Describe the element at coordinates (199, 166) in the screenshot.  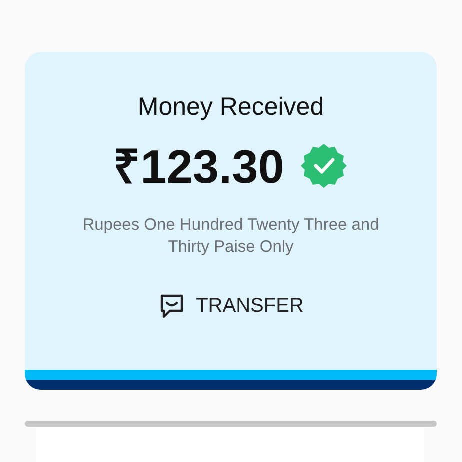
I see `amount: ₹123.30` at that location.